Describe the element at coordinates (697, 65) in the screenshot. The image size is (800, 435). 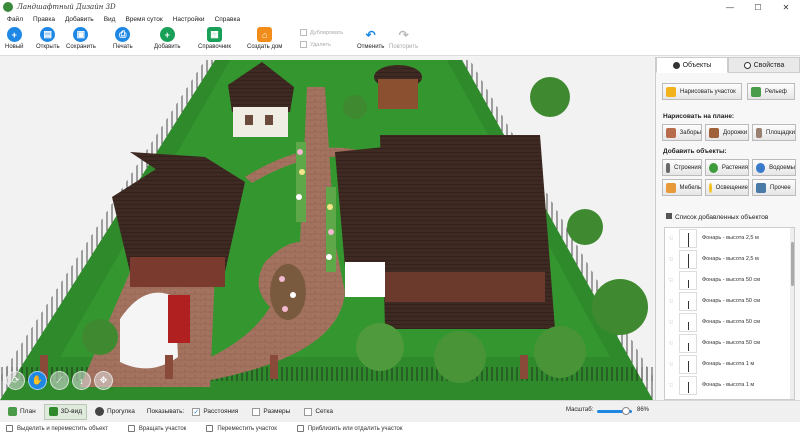
I see `tab-objects-label: Объекты` at that location.